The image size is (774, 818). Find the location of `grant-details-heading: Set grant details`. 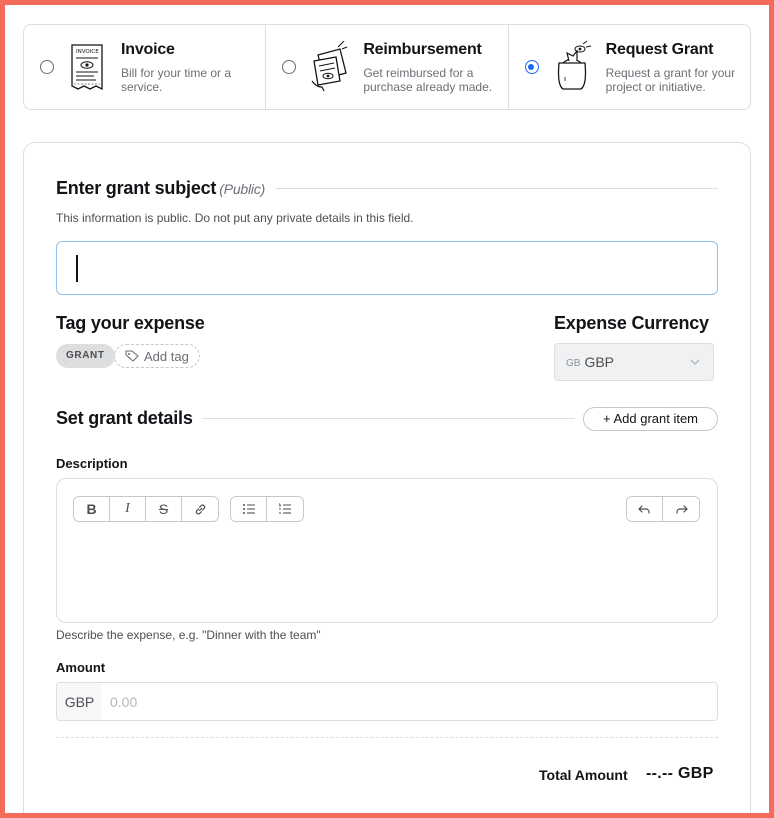

grant-details-heading: Set grant details is located at coordinates (124, 418).